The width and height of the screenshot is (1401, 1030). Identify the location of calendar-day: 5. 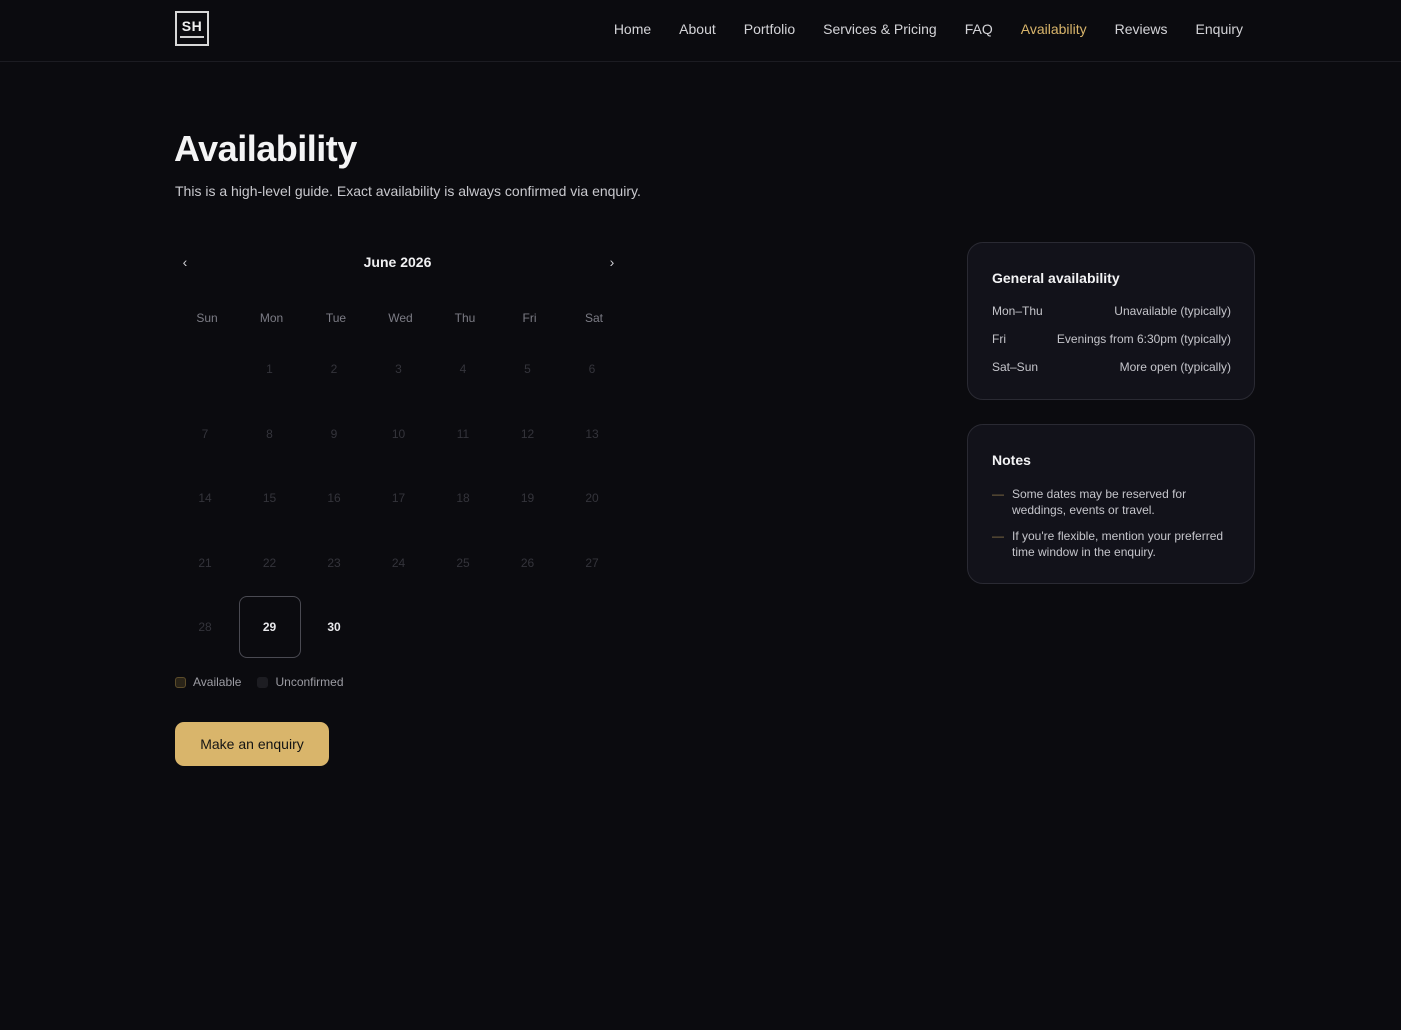
(527, 369).